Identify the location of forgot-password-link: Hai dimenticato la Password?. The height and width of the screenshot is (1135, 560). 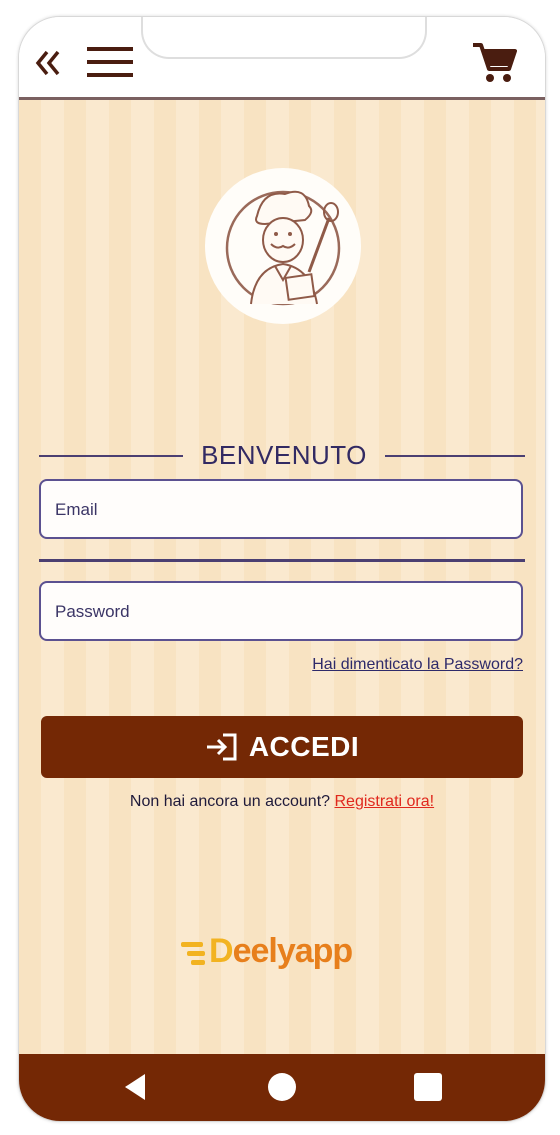
(417, 665).